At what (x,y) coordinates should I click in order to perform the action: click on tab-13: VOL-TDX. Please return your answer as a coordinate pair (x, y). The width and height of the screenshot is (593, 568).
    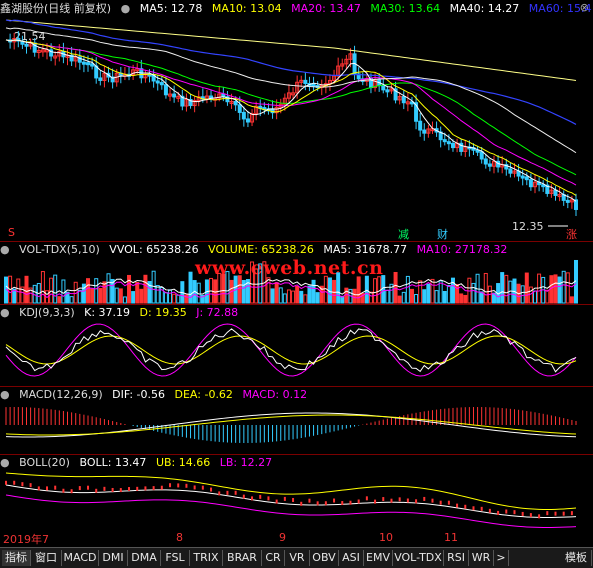
    Looking at the image, I should click on (418, 558).